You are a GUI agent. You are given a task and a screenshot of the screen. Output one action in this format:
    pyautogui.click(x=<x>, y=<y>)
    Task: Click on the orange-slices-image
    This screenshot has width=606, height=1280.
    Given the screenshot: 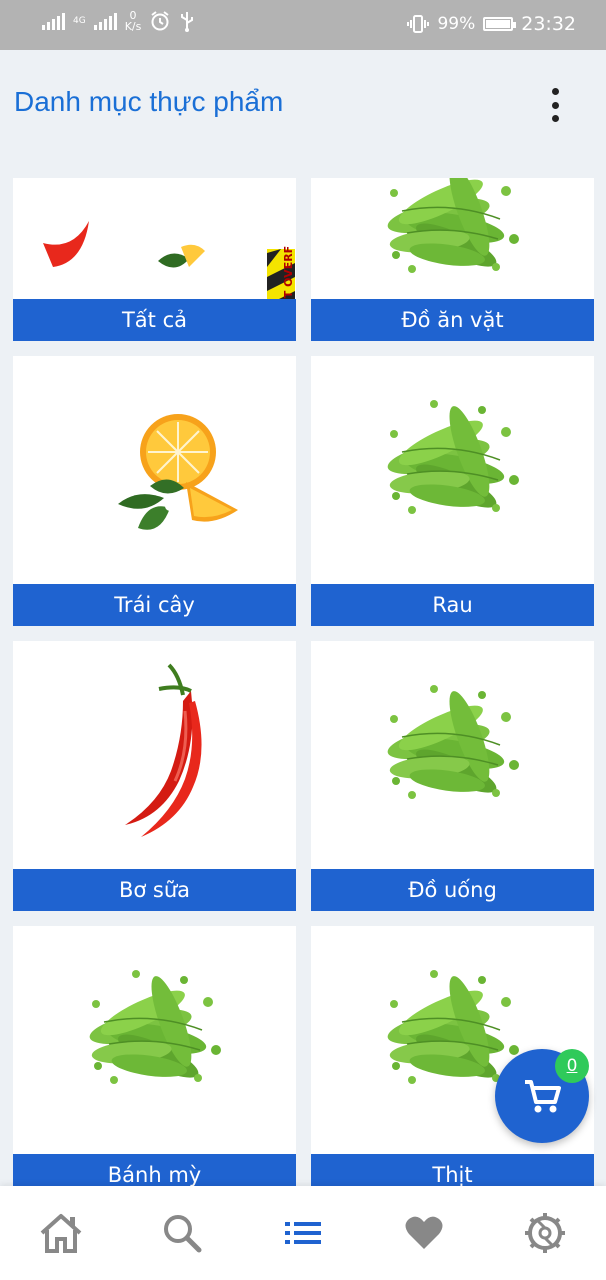 What is the action you would take?
    pyautogui.click(x=154, y=470)
    